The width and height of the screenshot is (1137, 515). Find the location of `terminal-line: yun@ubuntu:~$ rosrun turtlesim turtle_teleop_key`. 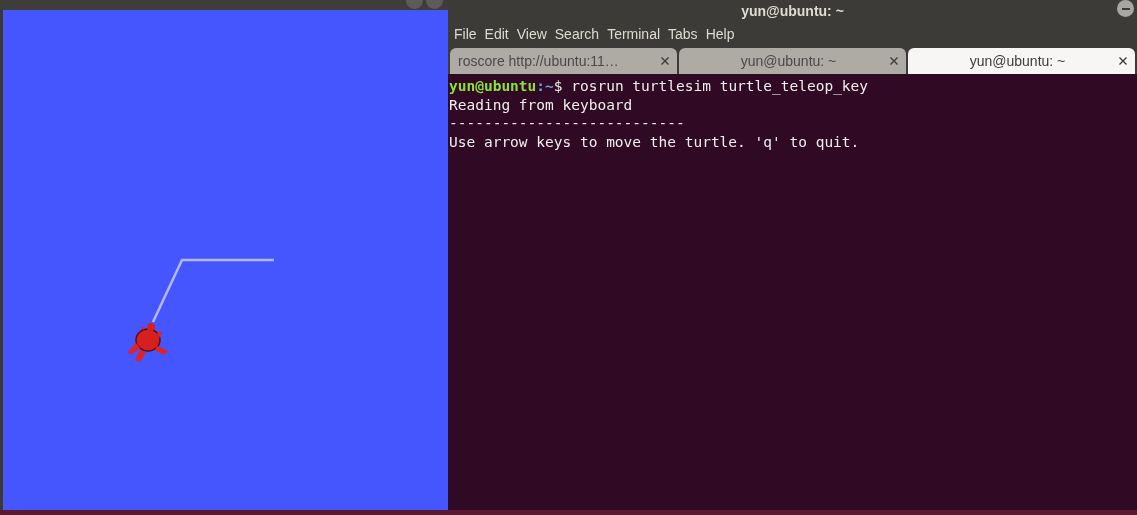

terminal-line: yun@ubuntu:~$ rosrun turtlesim turtle_teleop_key is located at coordinates (659, 86).